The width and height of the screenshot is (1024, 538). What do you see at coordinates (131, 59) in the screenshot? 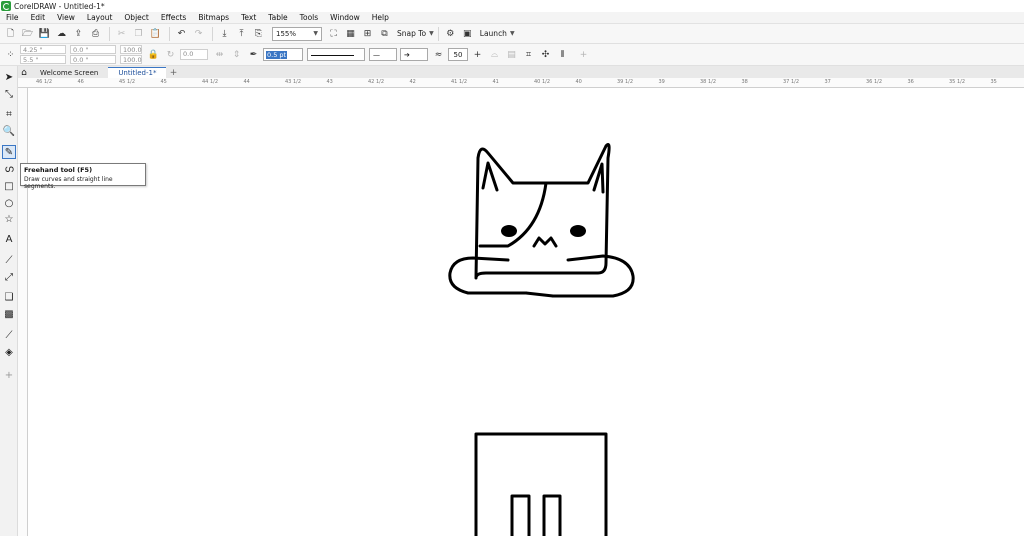
I see `scale-y-field: 100.0` at bounding box center [131, 59].